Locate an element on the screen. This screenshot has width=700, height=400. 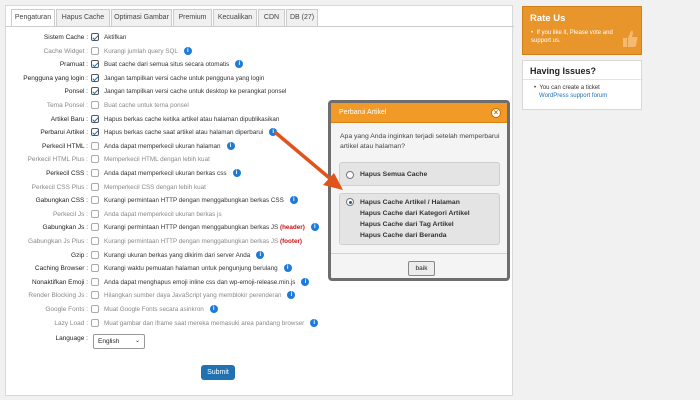
setting-label: Gabungkan Js : is located at coordinates (65, 228).